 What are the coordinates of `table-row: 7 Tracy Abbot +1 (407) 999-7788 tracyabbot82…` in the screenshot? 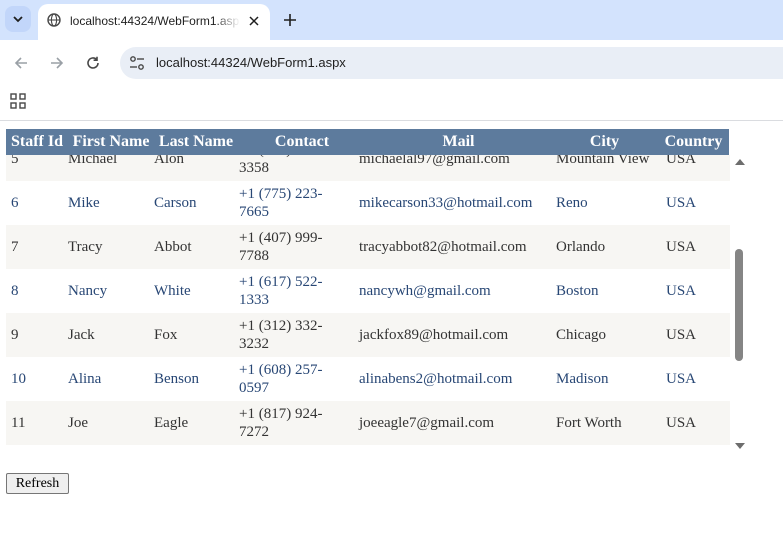 It's located at (368, 247).